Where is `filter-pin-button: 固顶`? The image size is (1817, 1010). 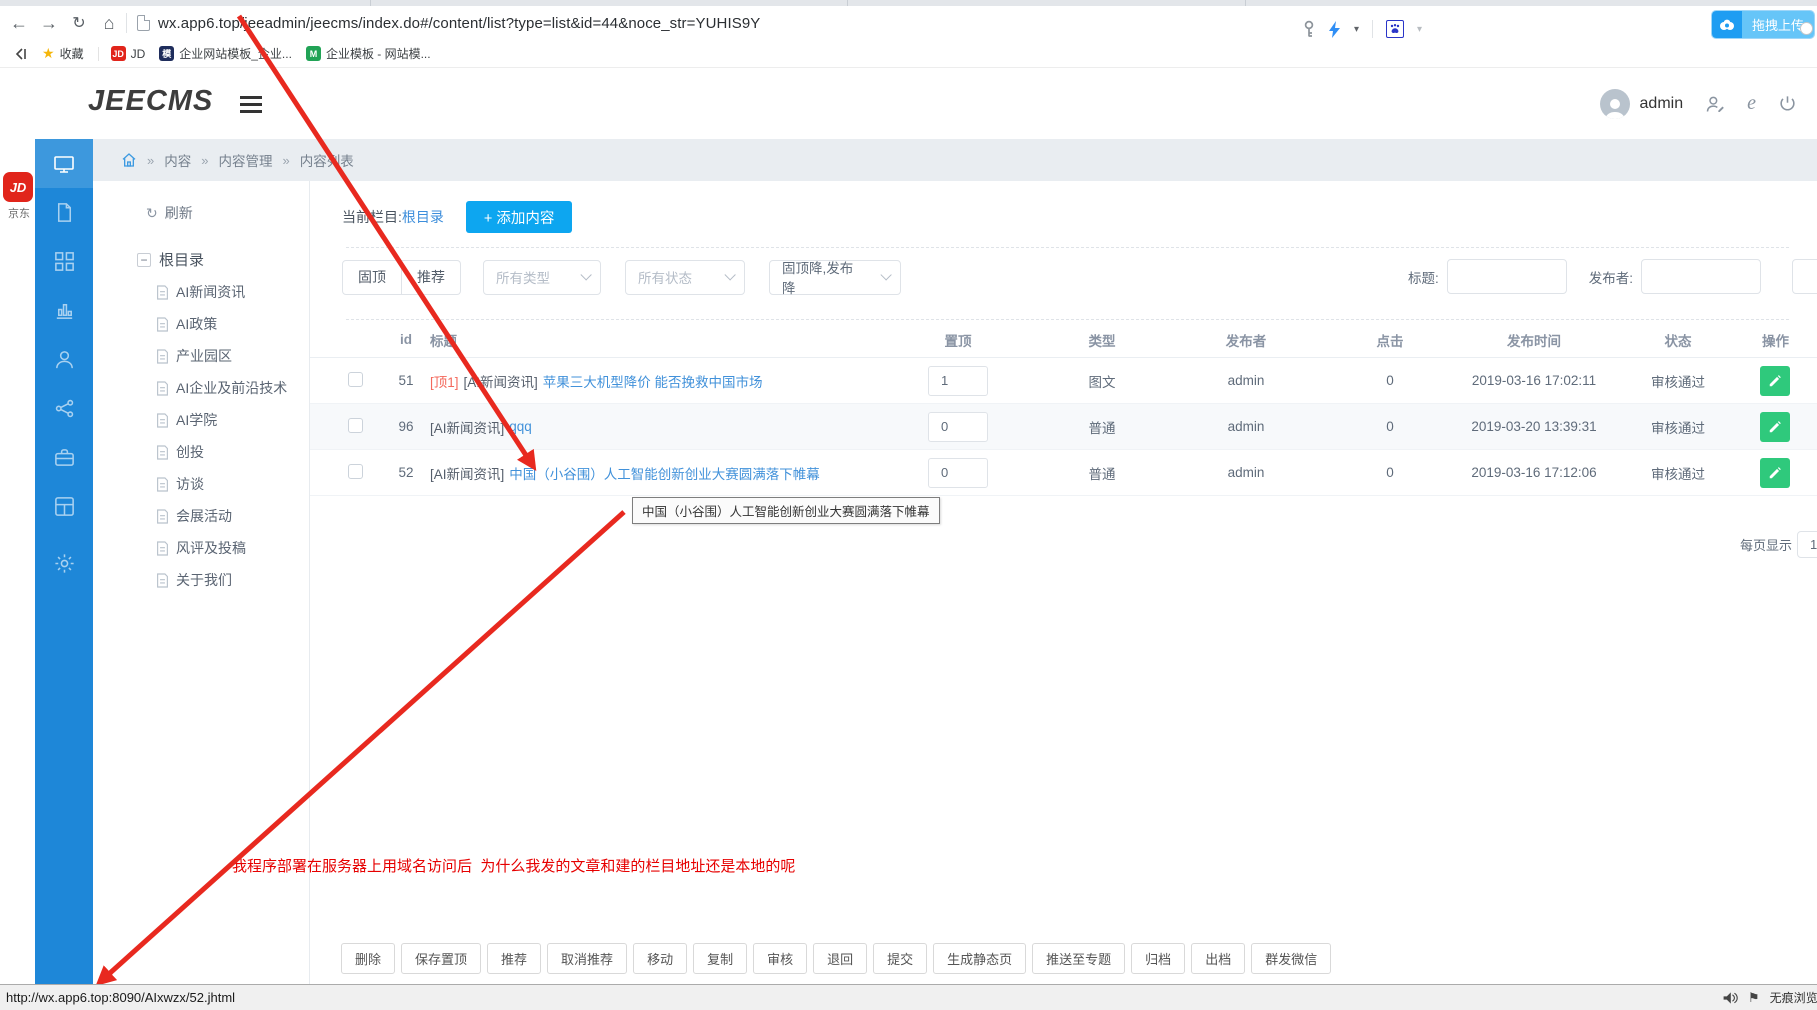 filter-pin-button: 固顶 is located at coordinates (372, 277).